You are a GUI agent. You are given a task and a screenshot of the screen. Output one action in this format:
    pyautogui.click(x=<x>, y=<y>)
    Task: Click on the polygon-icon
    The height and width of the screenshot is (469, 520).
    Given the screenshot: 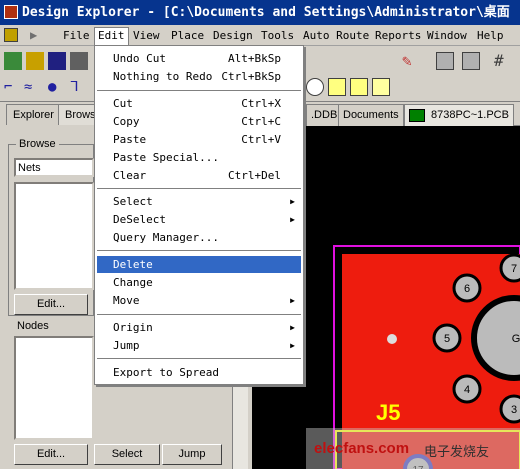 What is the action you would take?
    pyautogui.click(x=359, y=87)
    